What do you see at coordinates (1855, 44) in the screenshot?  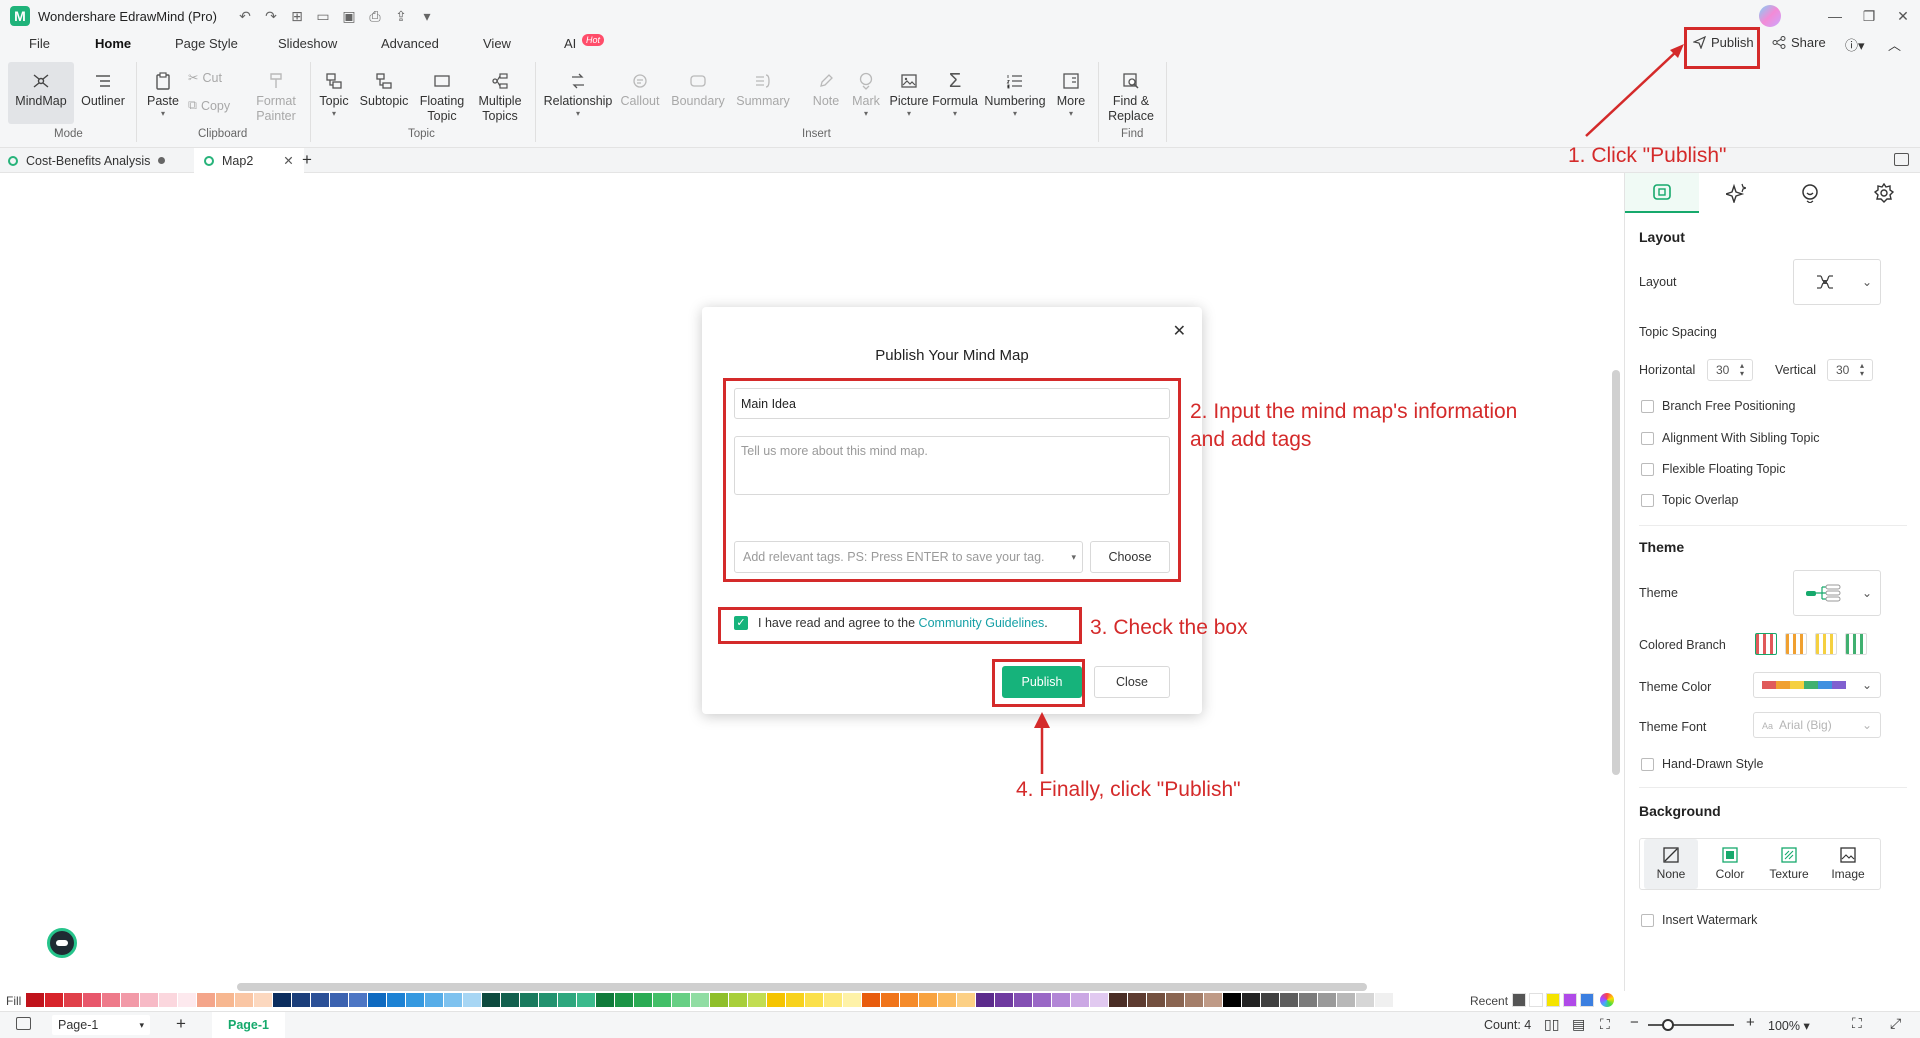 I see `help-icon: ⓘ▾` at bounding box center [1855, 44].